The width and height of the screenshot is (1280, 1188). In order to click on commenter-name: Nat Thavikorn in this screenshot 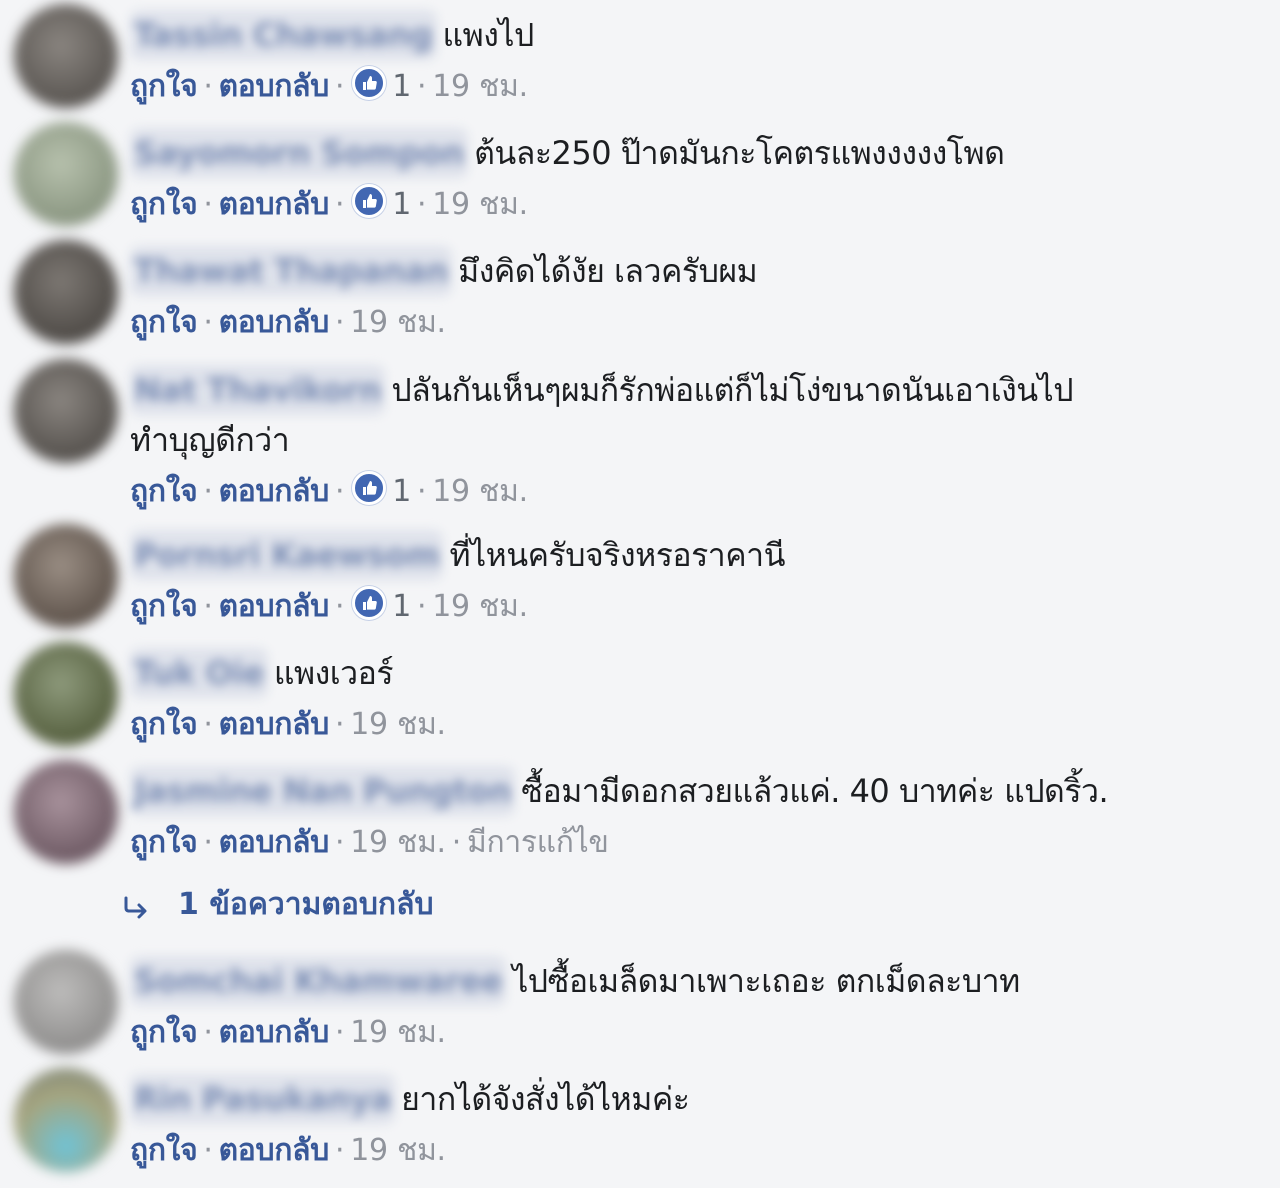, I will do `click(258, 390)`.